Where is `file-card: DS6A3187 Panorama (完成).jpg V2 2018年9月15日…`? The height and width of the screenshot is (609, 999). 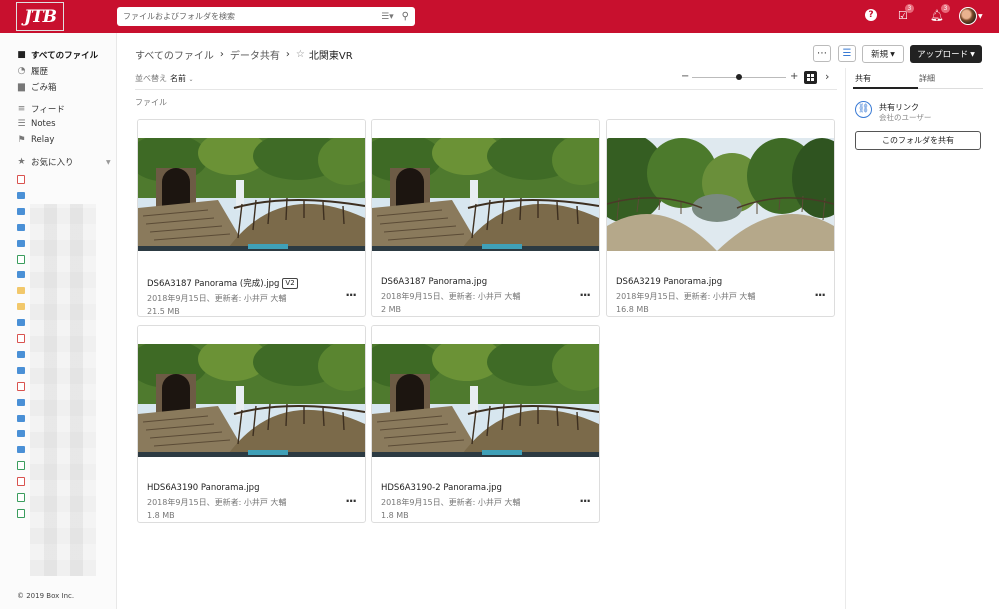
file-card: DS6A3187 Panorama (完成).jpg V2 2018年9月15日… is located at coordinates (251, 218).